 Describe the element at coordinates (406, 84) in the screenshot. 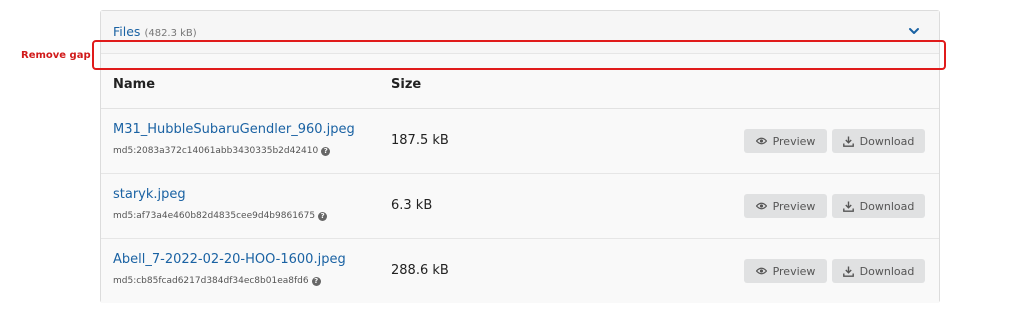

I see `column-header-size: Size` at that location.